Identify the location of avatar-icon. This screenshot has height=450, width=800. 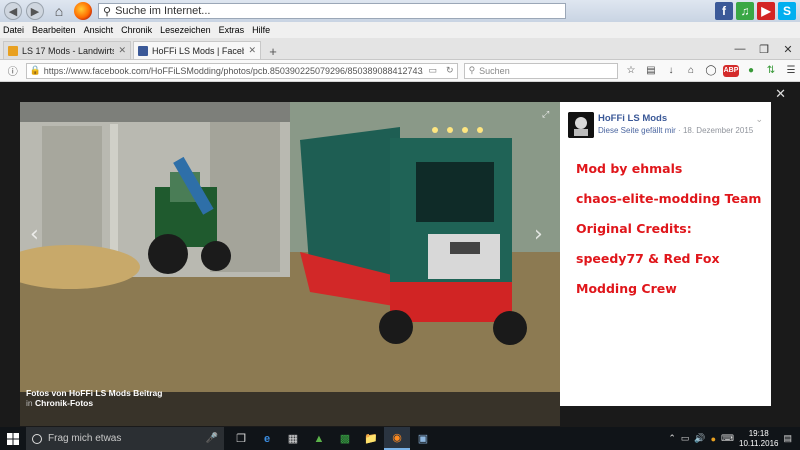
(581, 125).